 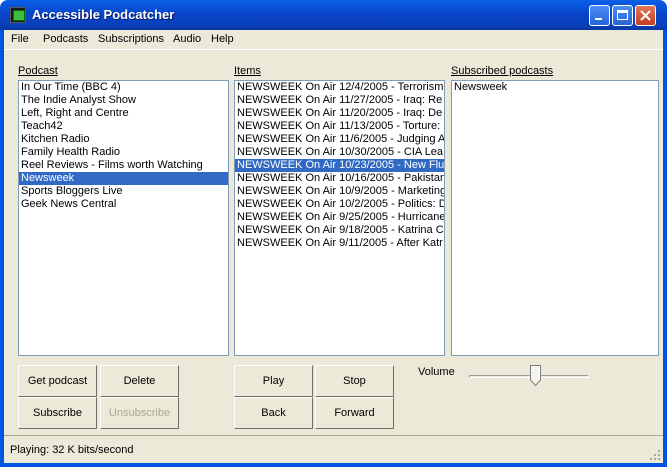 What do you see at coordinates (598, 19) in the screenshot?
I see `minimize-icon` at bounding box center [598, 19].